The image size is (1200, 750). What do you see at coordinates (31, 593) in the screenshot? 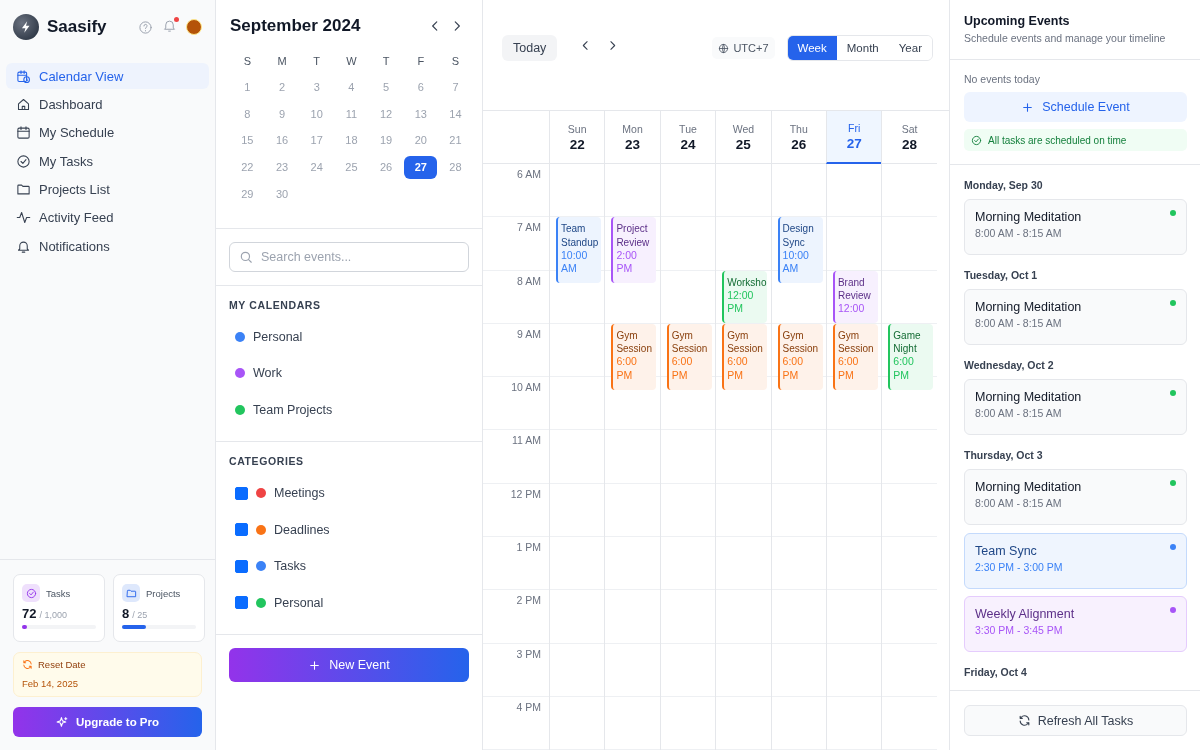
I see `check-circle-icon` at bounding box center [31, 593].